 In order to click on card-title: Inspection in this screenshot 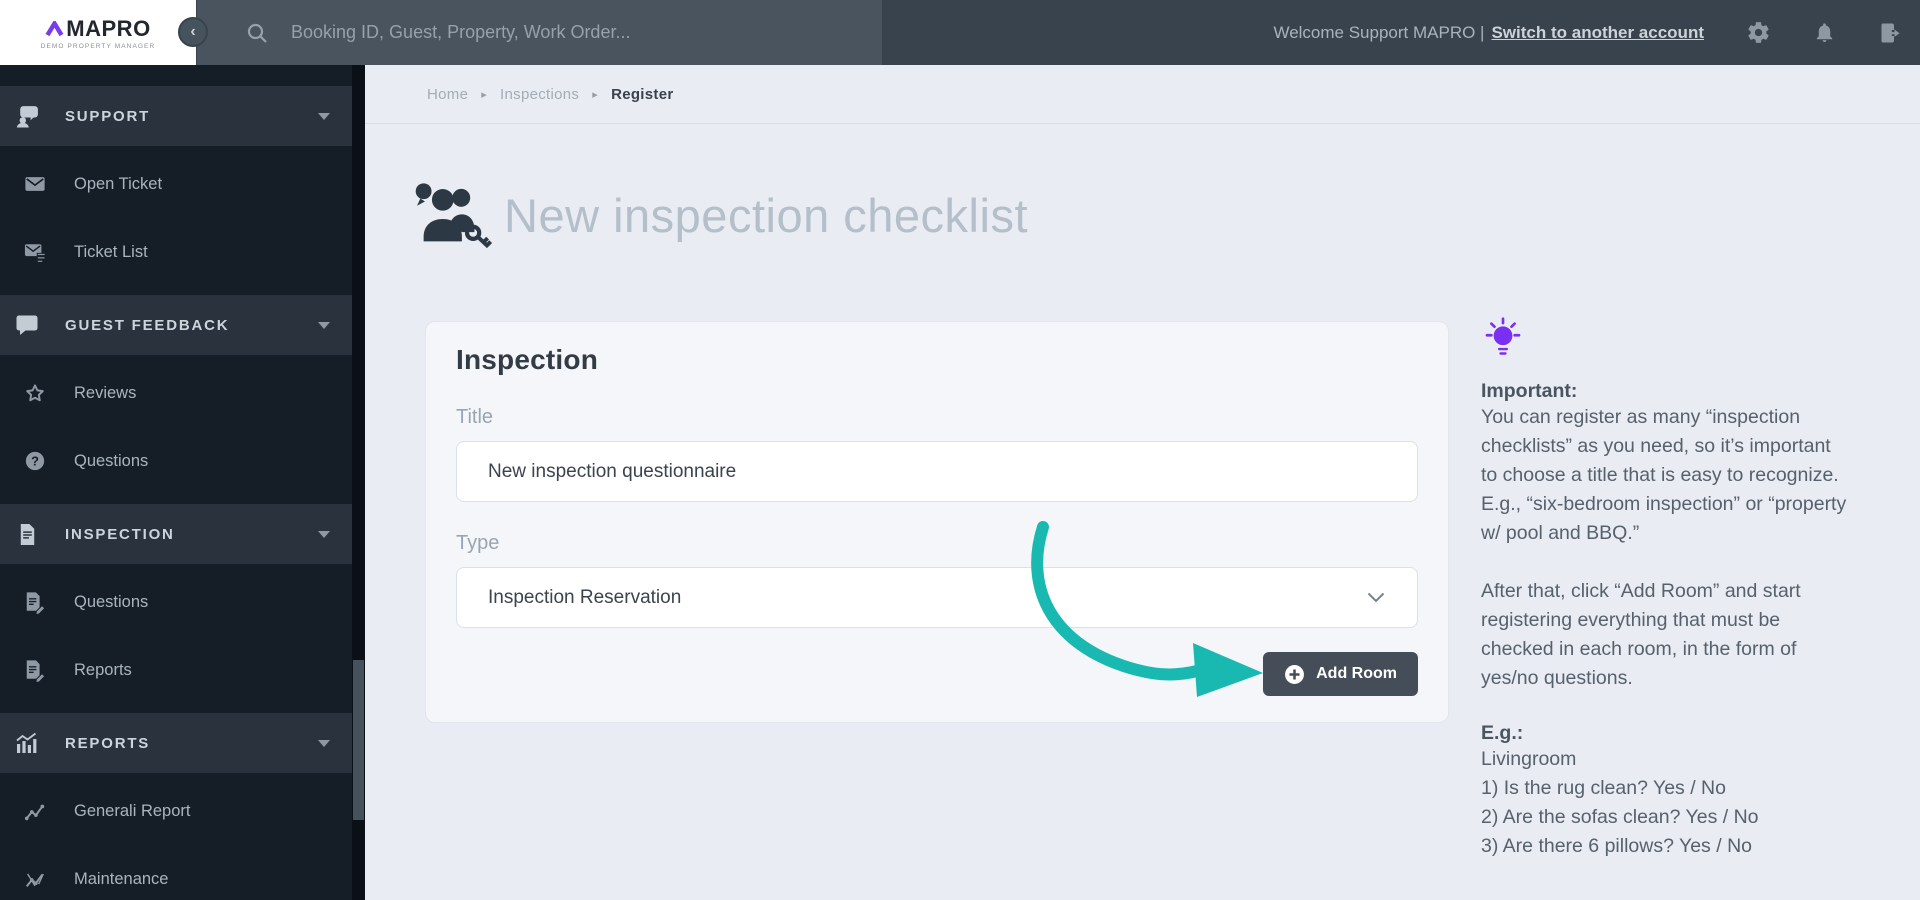, I will do `click(527, 359)`.